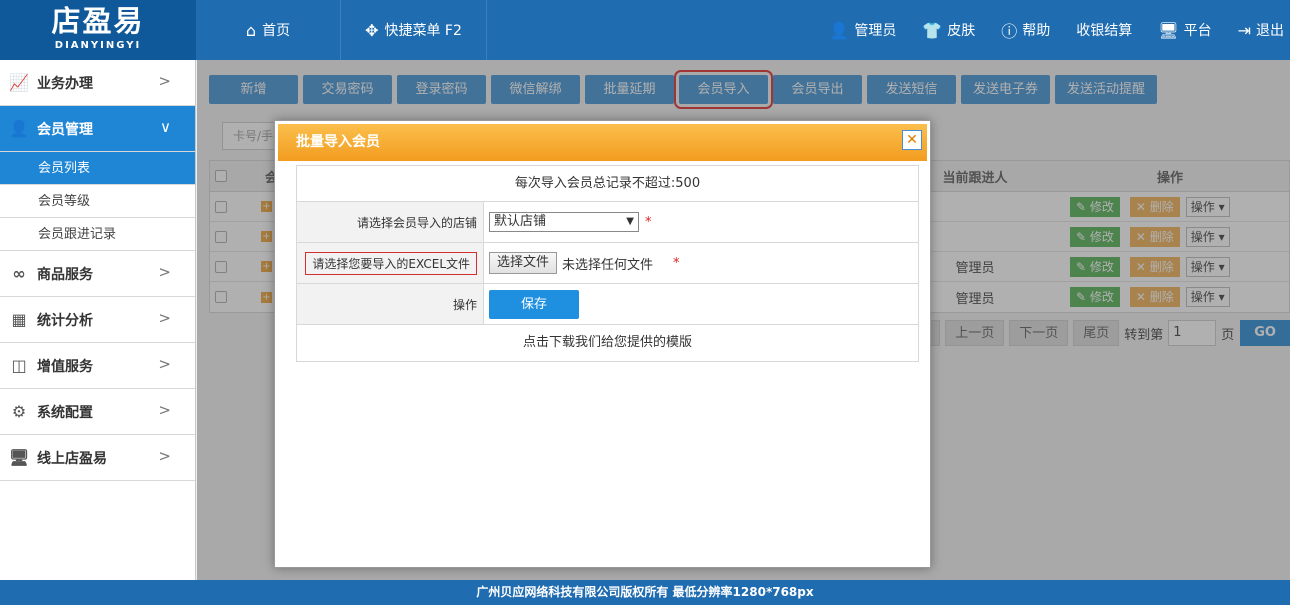 The image size is (1290, 605). What do you see at coordinates (251, 30) in the screenshot?
I see `home-icon: ⌂` at bounding box center [251, 30].